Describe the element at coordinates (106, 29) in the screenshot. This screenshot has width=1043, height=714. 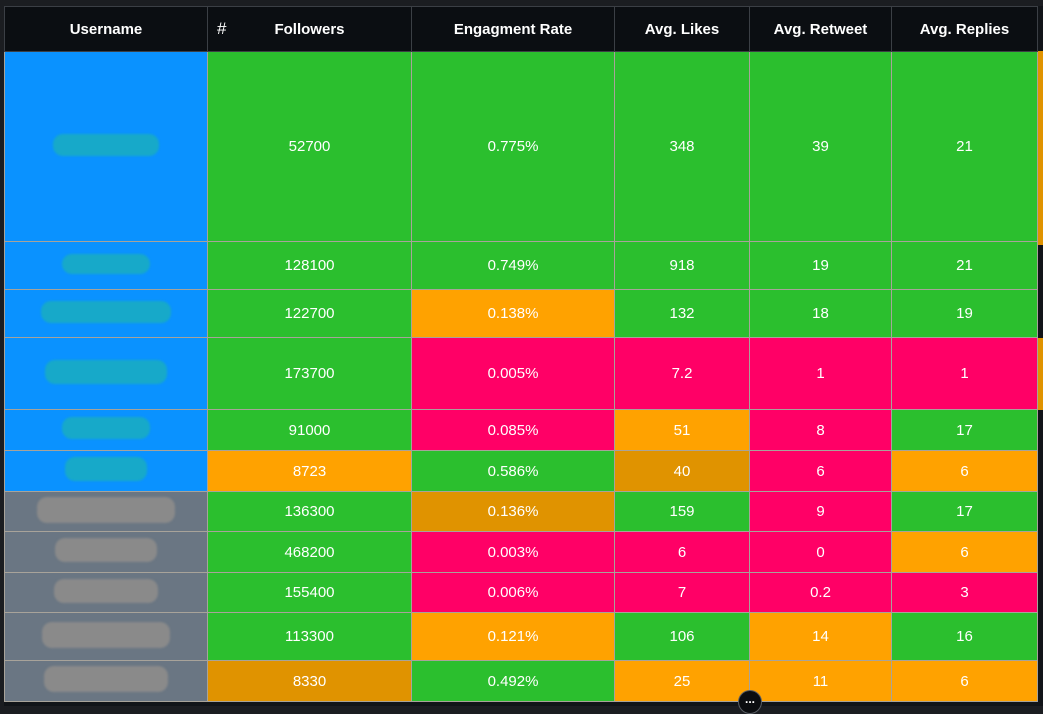
I see `header-username: Username` at that location.